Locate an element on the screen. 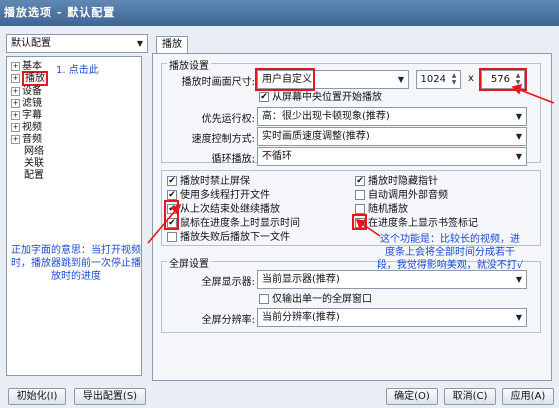 This screenshot has width=559, height=408. highlight-height is located at coordinates (503, 79).